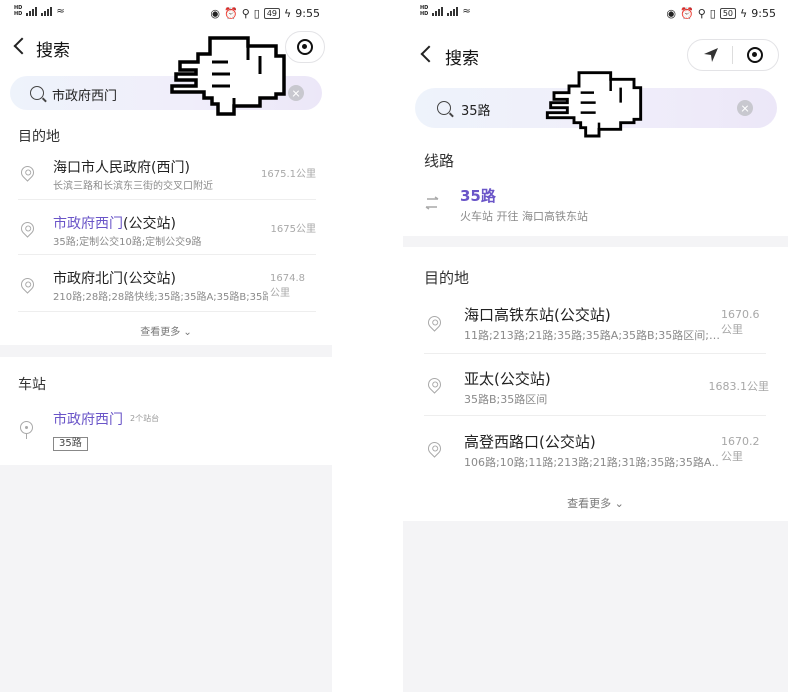 Image resolution: width=800 pixels, height=692 pixels. Describe the element at coordinates (26, 427) in the screenshot. I see `bus-stop-icon` at that location.